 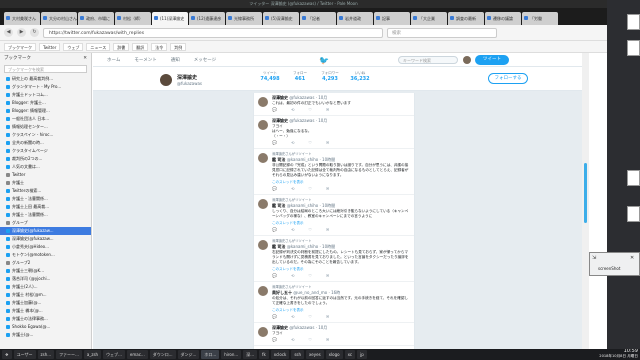 What do you see at coordinates (429, 18) in the screenshot?
I see `browser-tab: 「大企業` at bounding box center [429, 18].